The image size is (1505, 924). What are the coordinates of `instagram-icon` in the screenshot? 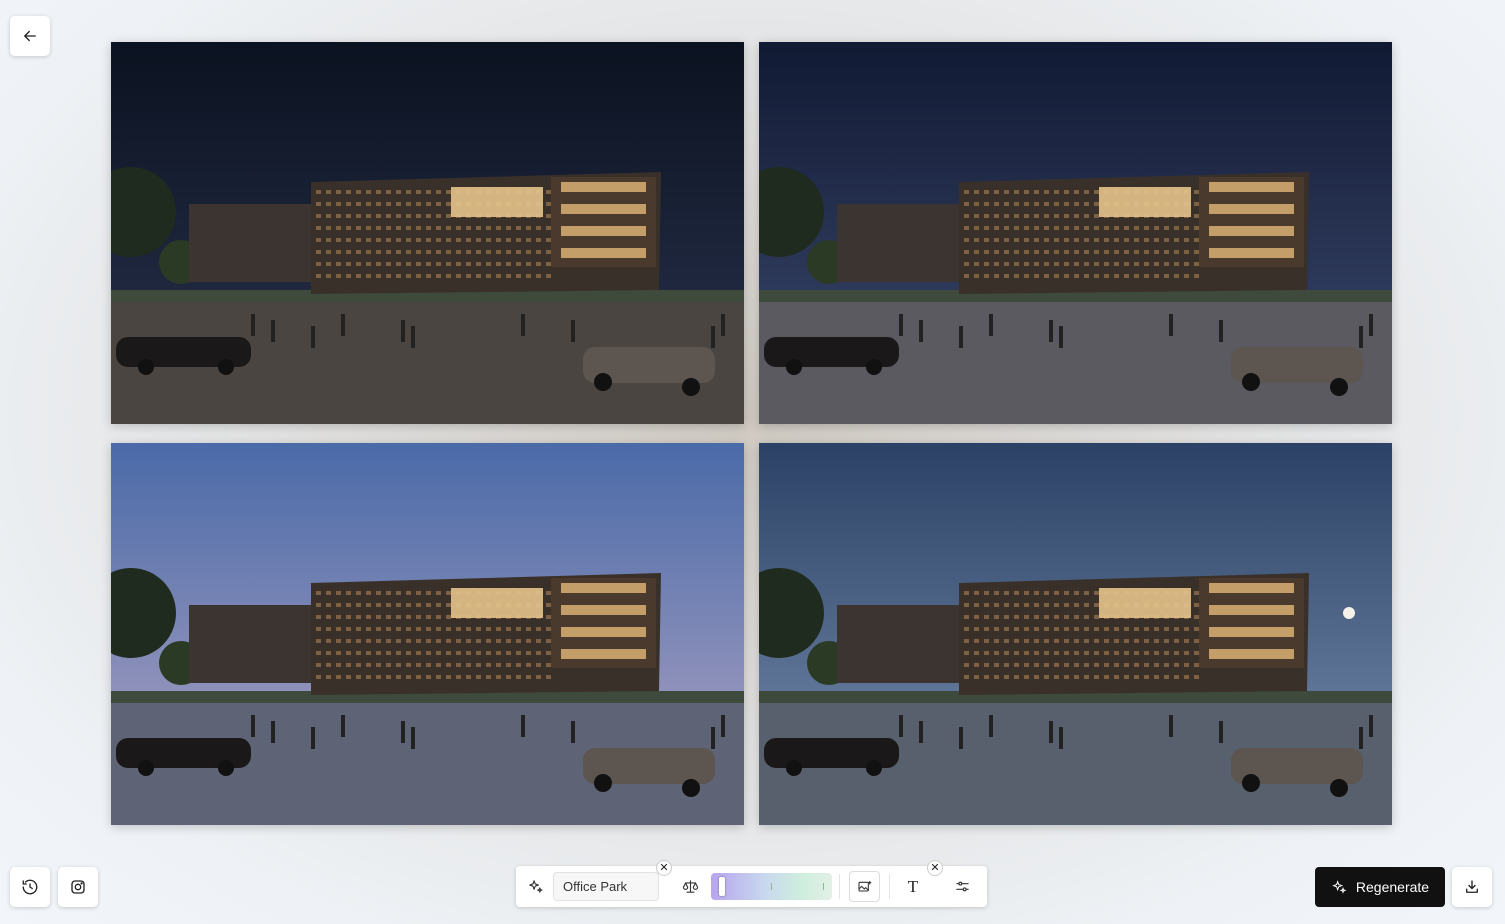 It's located at (78, 887).